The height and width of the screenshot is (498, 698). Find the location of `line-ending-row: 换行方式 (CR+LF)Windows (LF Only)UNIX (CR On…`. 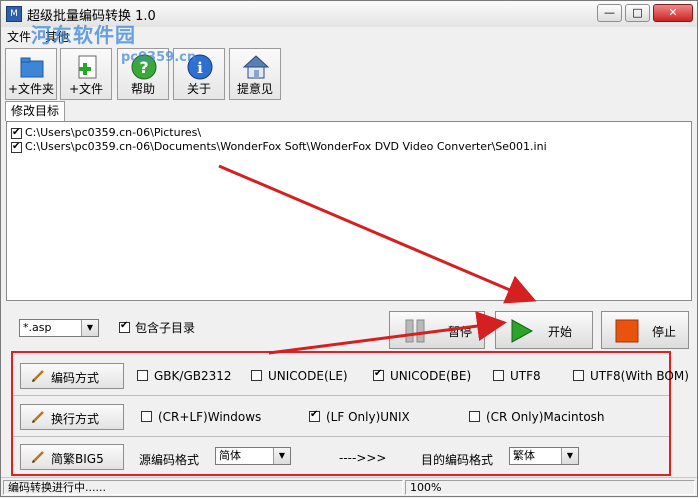

line-ending-row: 换行方式 (CR+LF)Windows (LF Only)UNIX (CR On… is located at coordinates (341, 416).